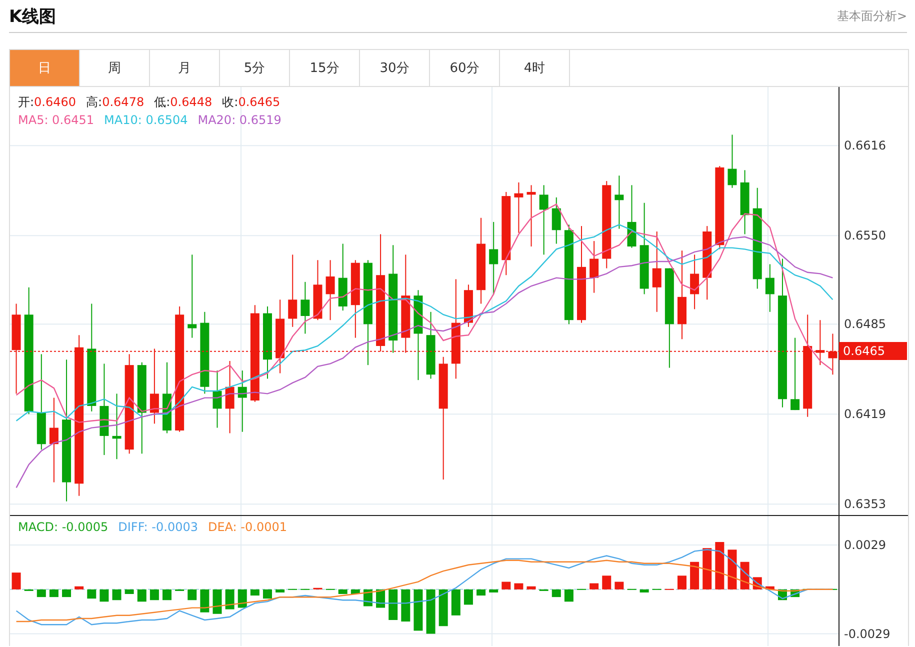  Describe the element at coordinates (94, 102) in the screenshot. I see `legend-label: 高:` at that location.